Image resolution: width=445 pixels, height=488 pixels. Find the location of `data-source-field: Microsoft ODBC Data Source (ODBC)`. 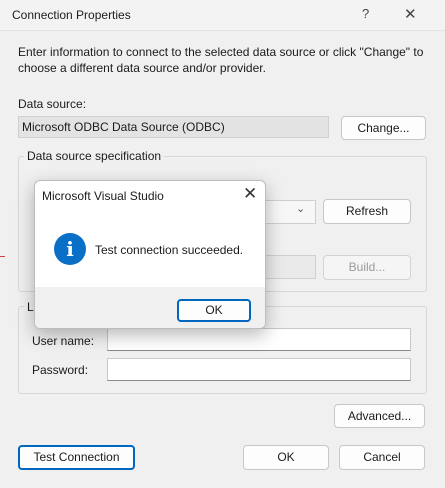

data-source-field: Microsoft ODBC Data Source (ODBC) is located at coordinates (173, 127).